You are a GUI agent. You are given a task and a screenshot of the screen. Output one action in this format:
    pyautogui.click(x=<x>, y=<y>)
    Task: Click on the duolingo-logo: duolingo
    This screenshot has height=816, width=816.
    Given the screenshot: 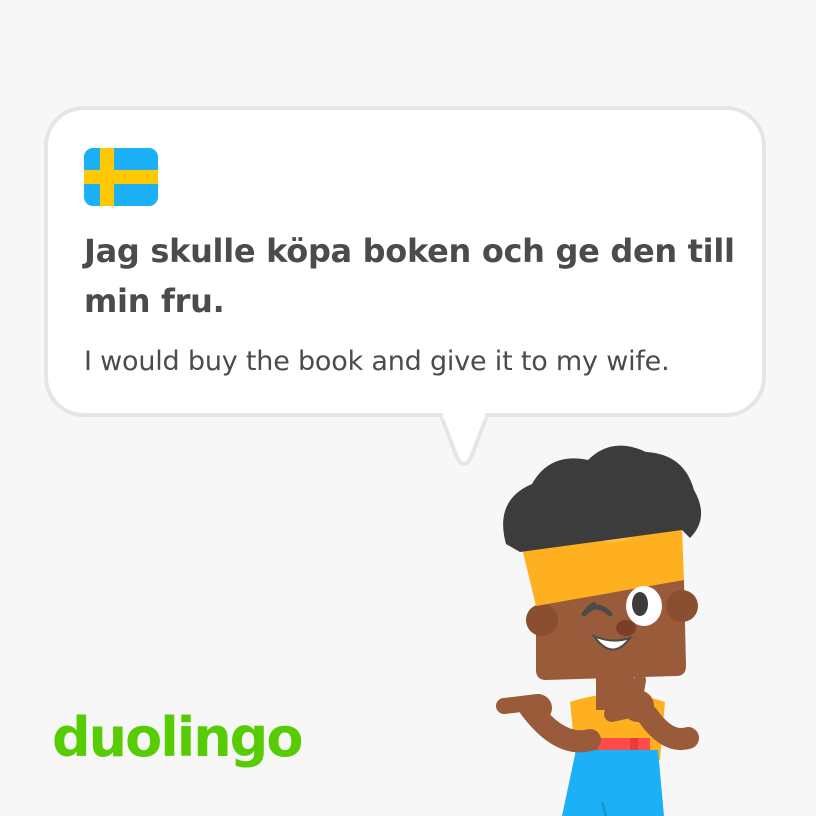 What is the action you would take?
    pyautogui.click(x=177, y=737)
    